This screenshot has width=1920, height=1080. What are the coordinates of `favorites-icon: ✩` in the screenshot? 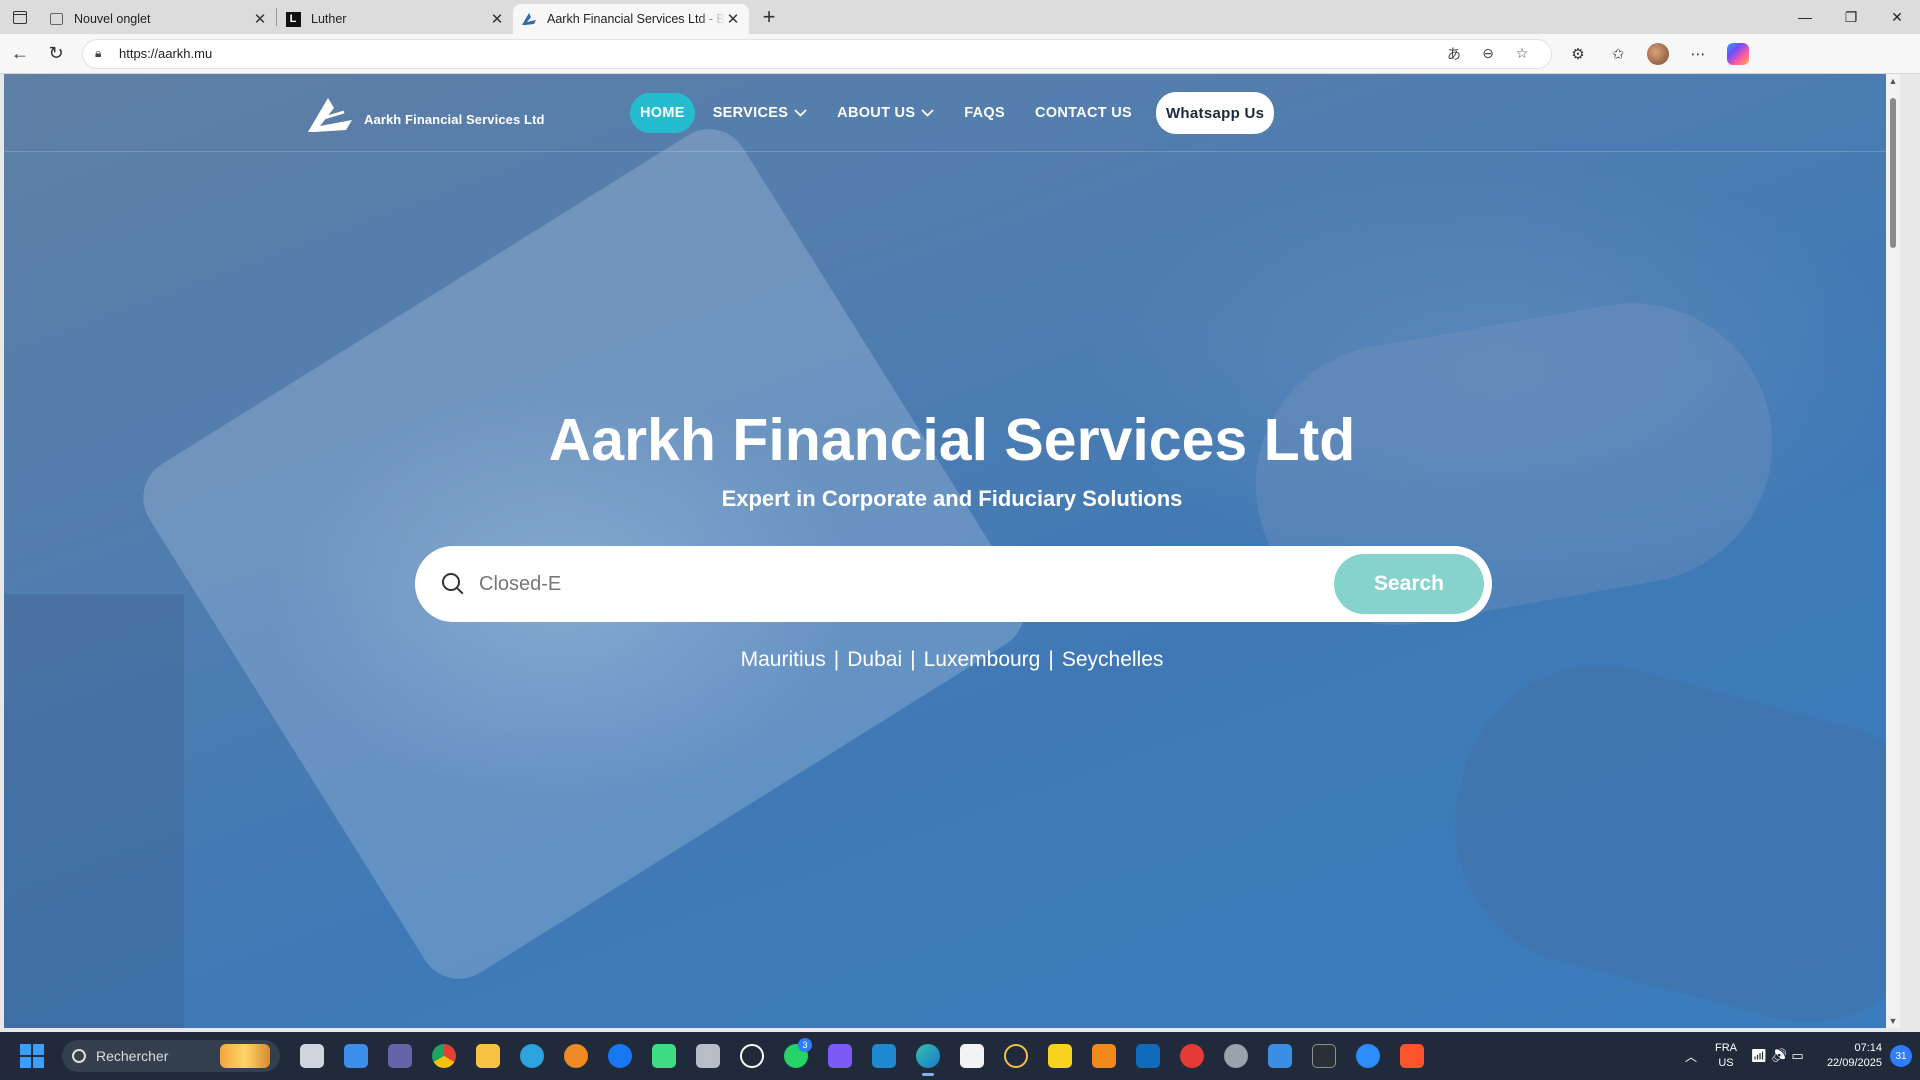 It's located at (1618, 54).